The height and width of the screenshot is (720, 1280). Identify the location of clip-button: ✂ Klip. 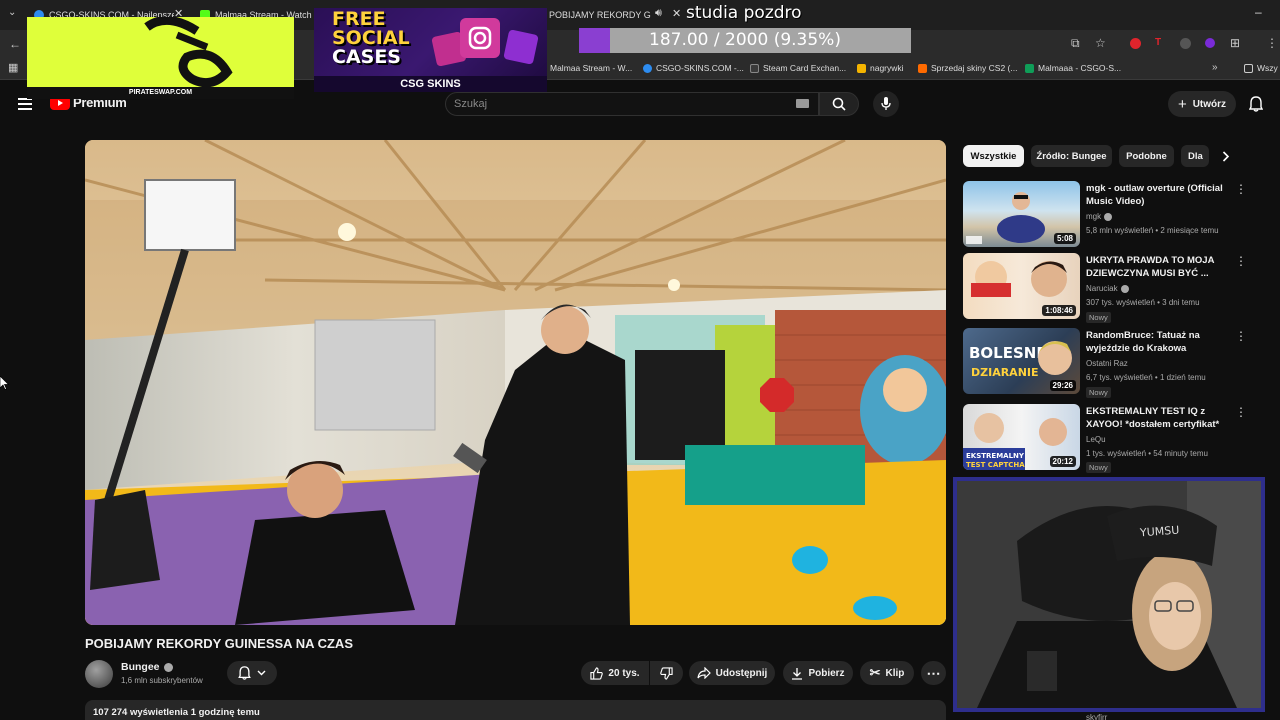
(887, 673).